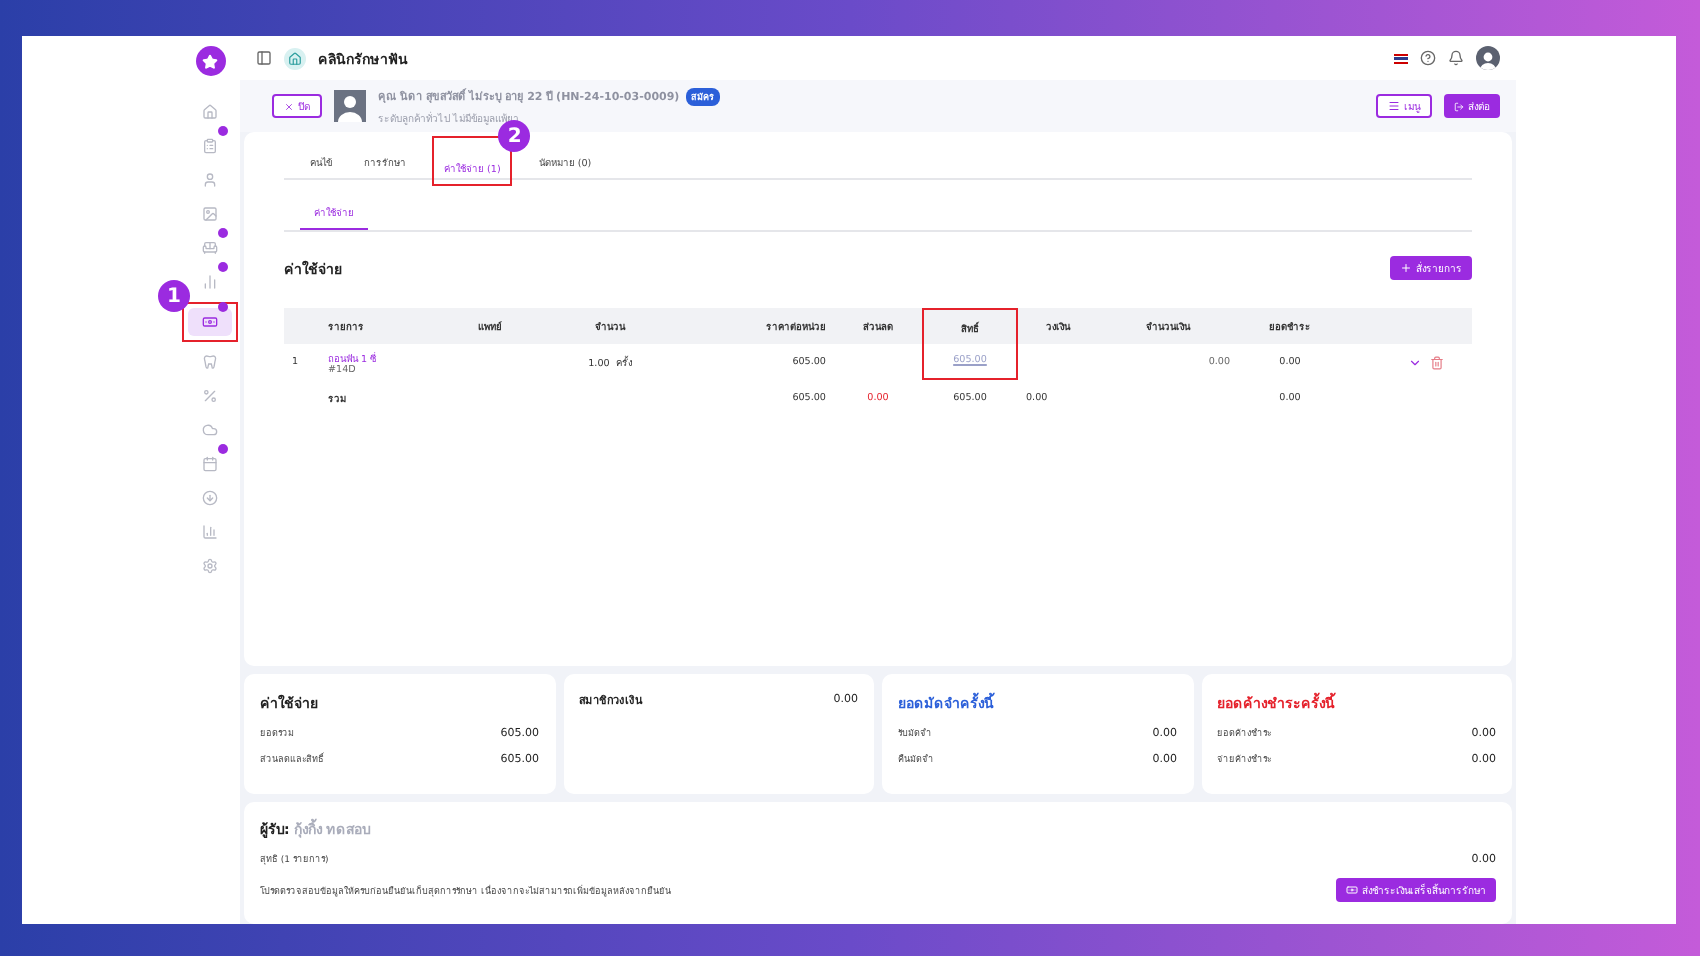  What do you see at coordinates (1459, 106) in the screenshot?
I see `exit-icon` at bounding box center [1459, 106].